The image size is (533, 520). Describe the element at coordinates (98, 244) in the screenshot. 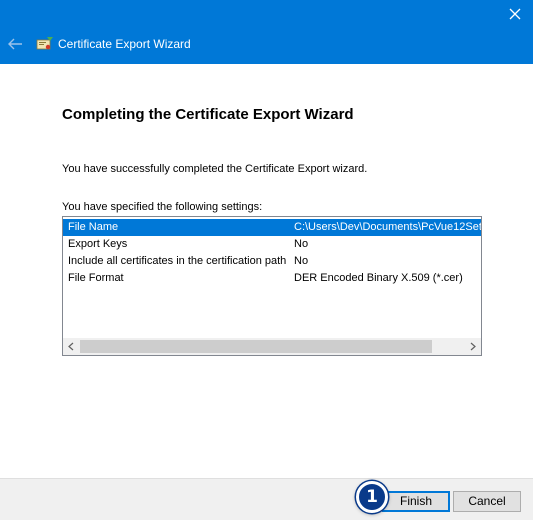

I see `setting-name: Export Keys` at that location.